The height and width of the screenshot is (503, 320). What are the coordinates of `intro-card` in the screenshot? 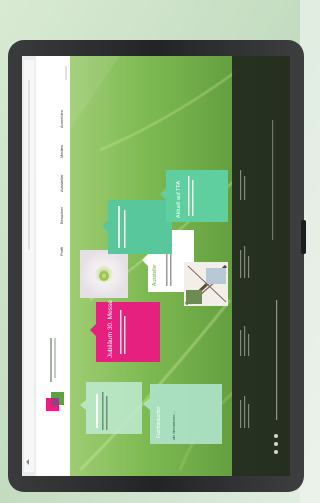 It's located at (111, 408).